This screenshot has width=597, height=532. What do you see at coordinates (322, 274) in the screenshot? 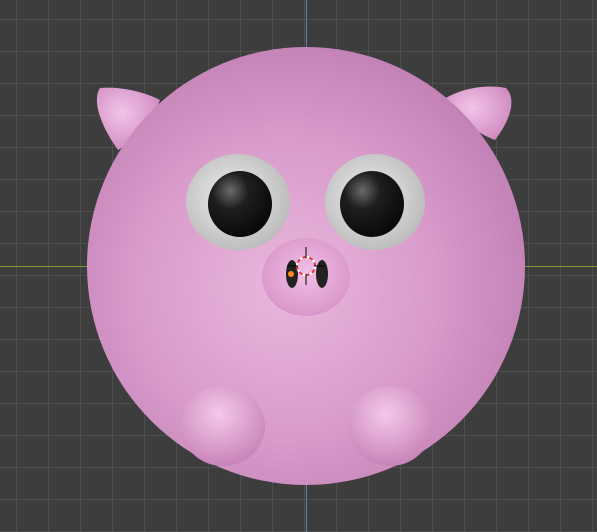
I see `right-nostril` at bounding box center [322, 274].